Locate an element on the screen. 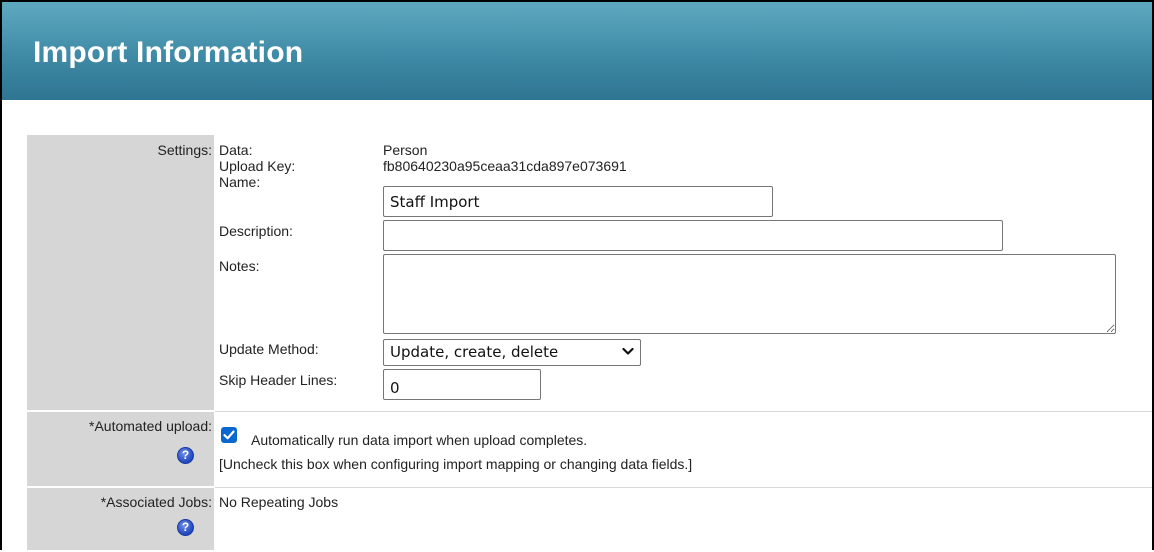 This screenshot has width=1154, height=552. check-icon is located at coordinates (229, 435).